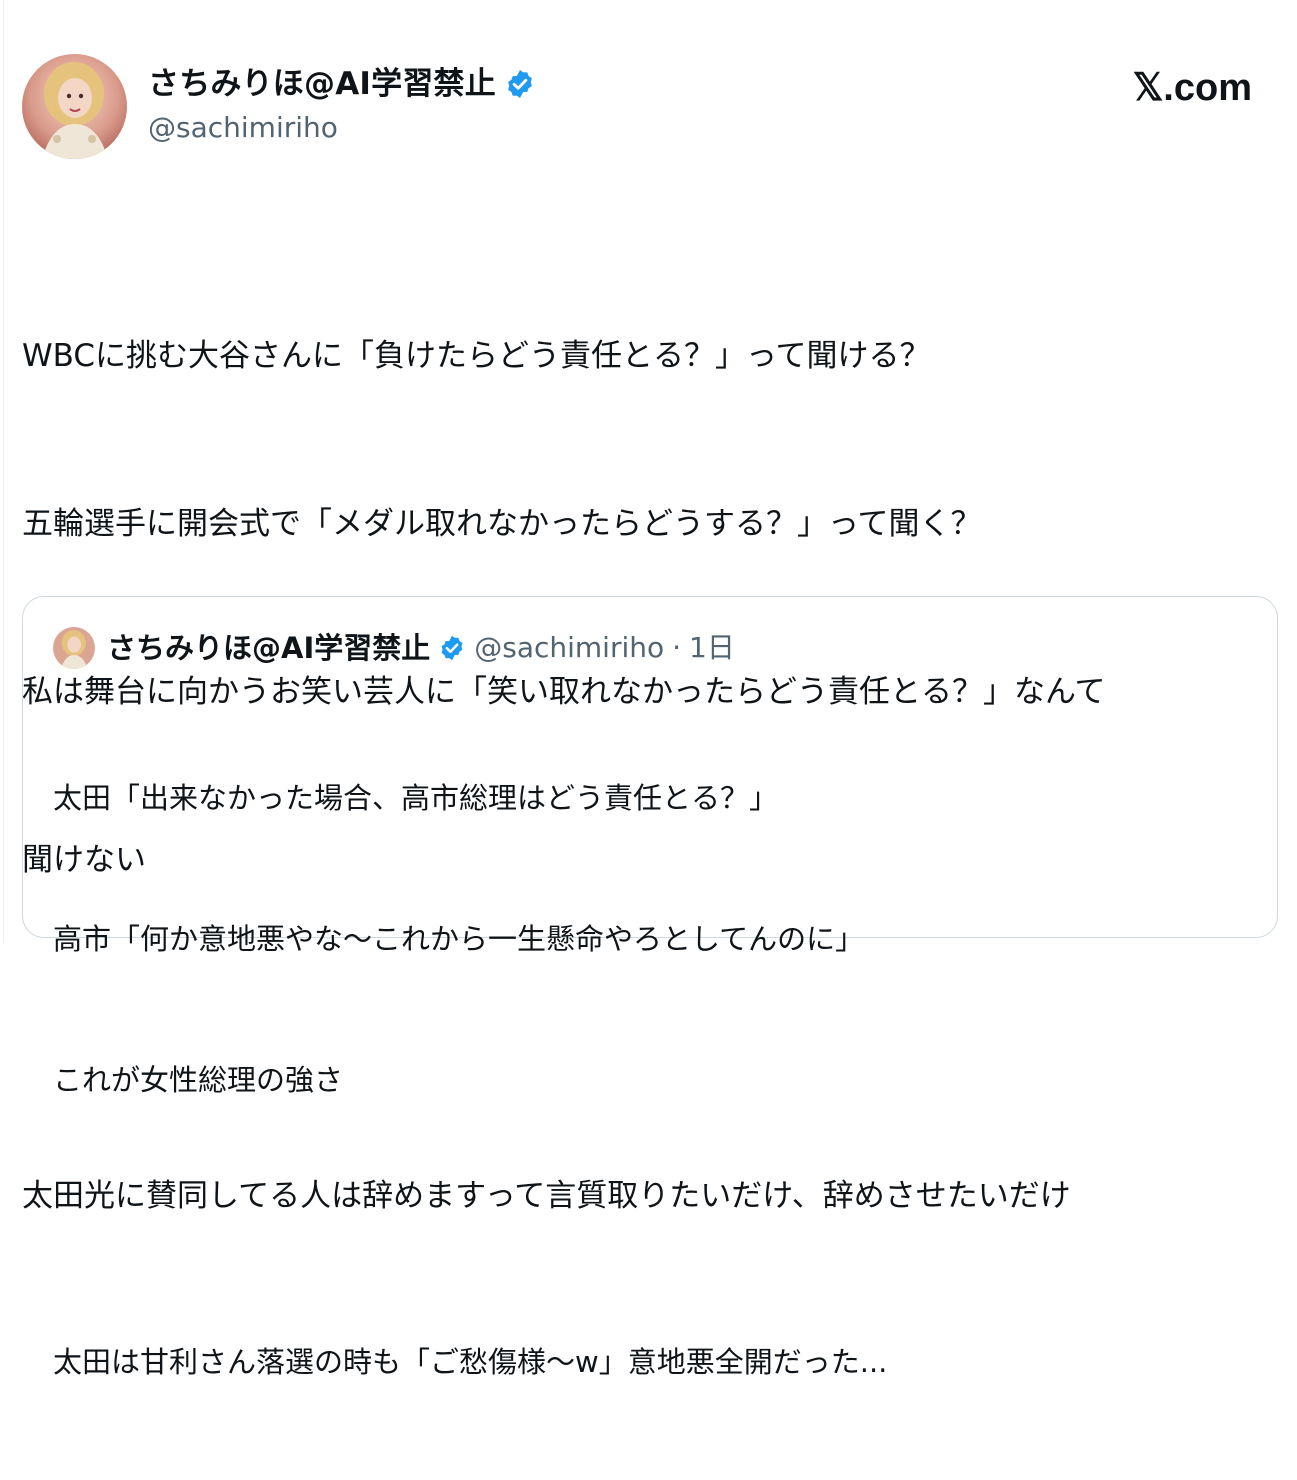  I want to click on quoted-line: 太田「出来なかった場合、高市総理はどう責任とる？」, so click(416, 798).